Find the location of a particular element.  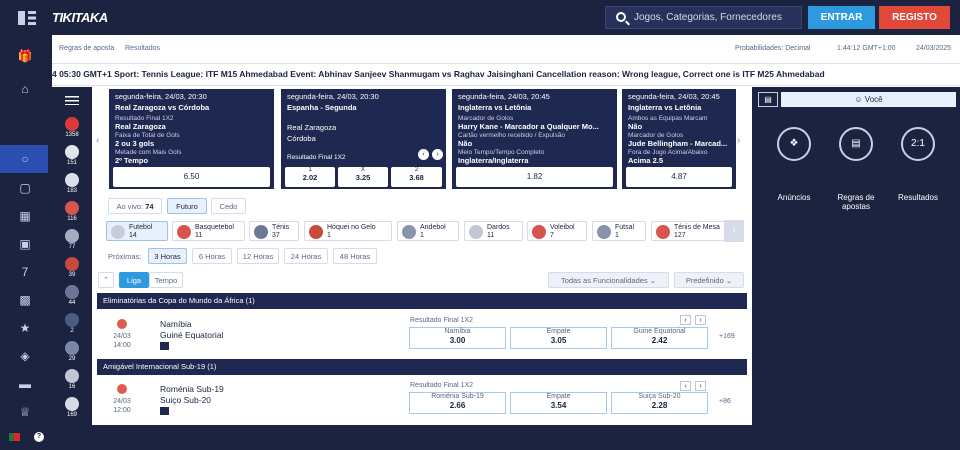

gift-icon: 🎁 is located at coordinates (25, 56).